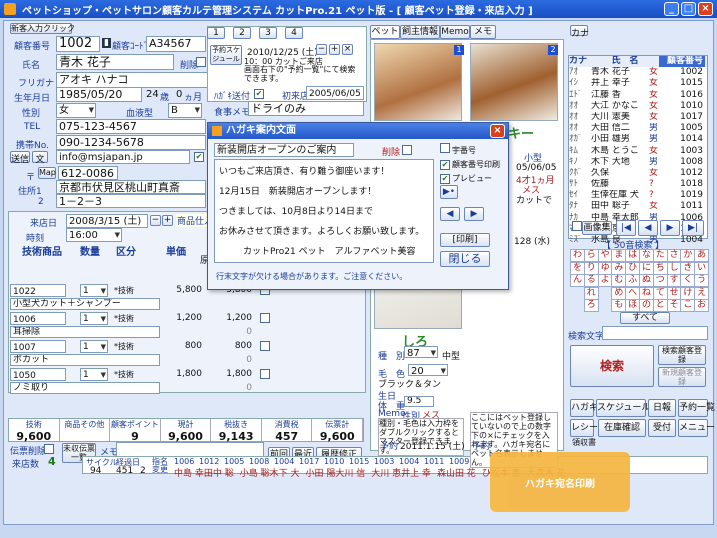  What do you see at coordinates (605, 255) in the screenshot?
I see `kana-key: や` at bounding box center [605, 255].